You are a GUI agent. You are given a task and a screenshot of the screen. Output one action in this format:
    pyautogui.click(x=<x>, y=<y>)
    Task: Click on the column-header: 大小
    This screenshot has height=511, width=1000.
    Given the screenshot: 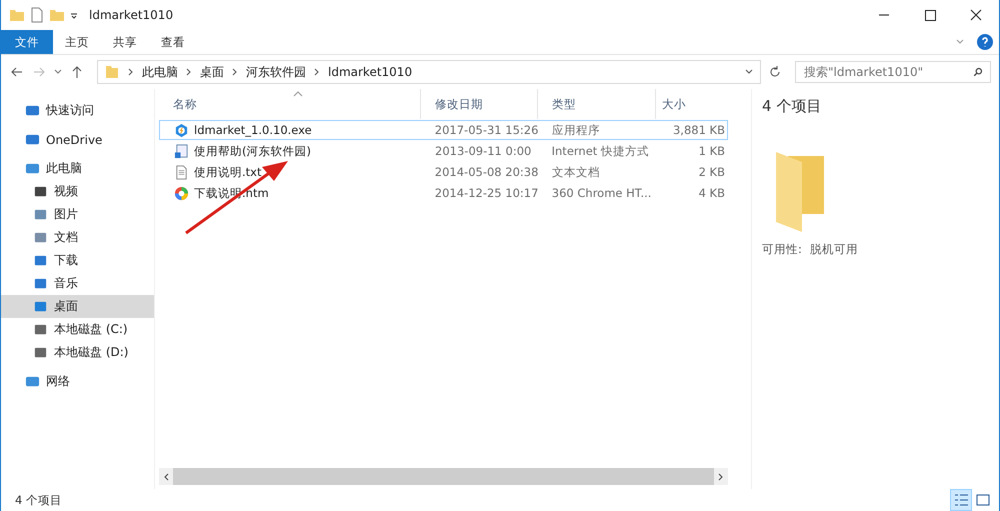 What is the action you would take?
    pyautogui.click(x=692, y=104)
    